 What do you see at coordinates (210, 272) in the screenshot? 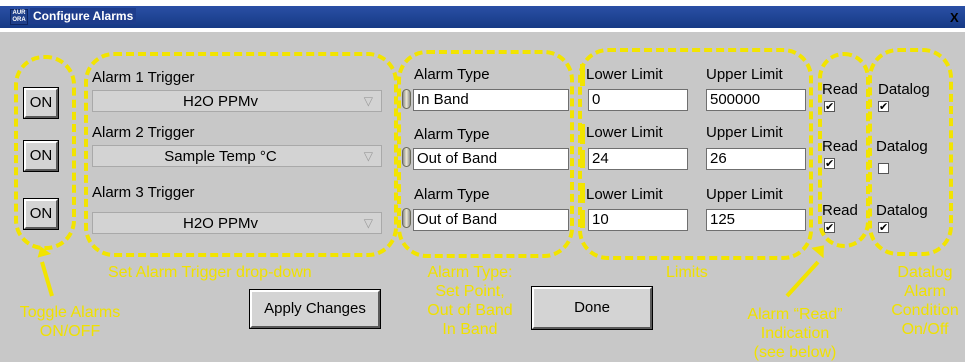
I see `trigger-annotation: Set Alarm Trigger drop-down` at bounding box center [210, 272].